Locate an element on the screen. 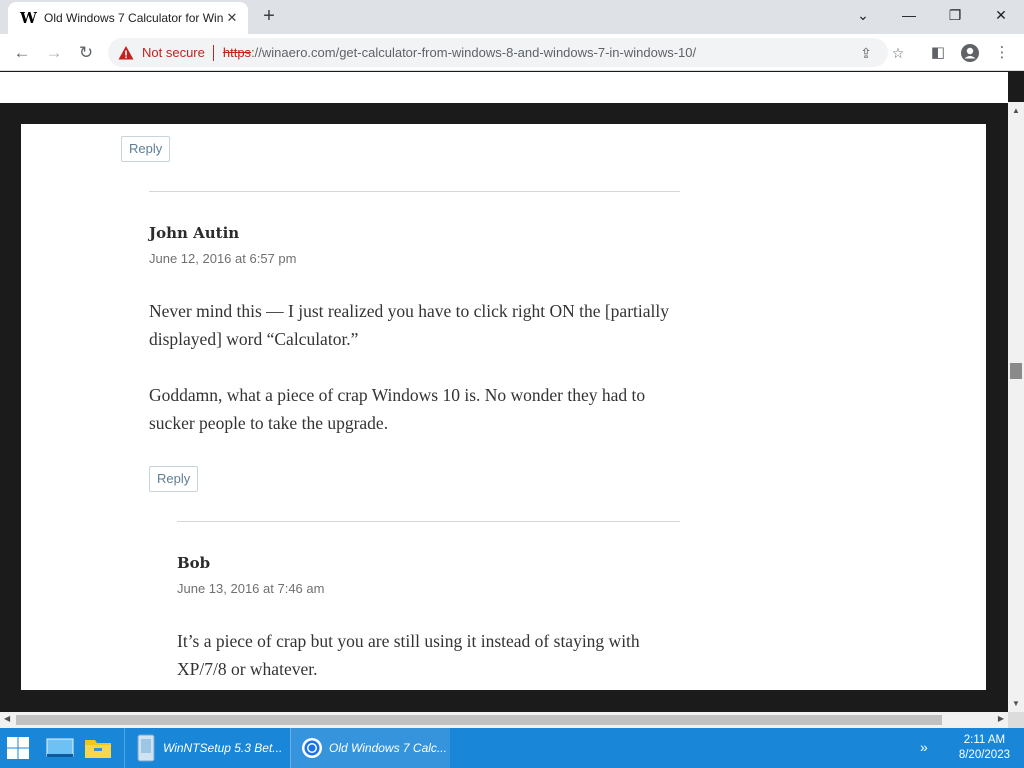 This screenshot has height=768, width=1024. start-button is located at coordinates (20, 748).